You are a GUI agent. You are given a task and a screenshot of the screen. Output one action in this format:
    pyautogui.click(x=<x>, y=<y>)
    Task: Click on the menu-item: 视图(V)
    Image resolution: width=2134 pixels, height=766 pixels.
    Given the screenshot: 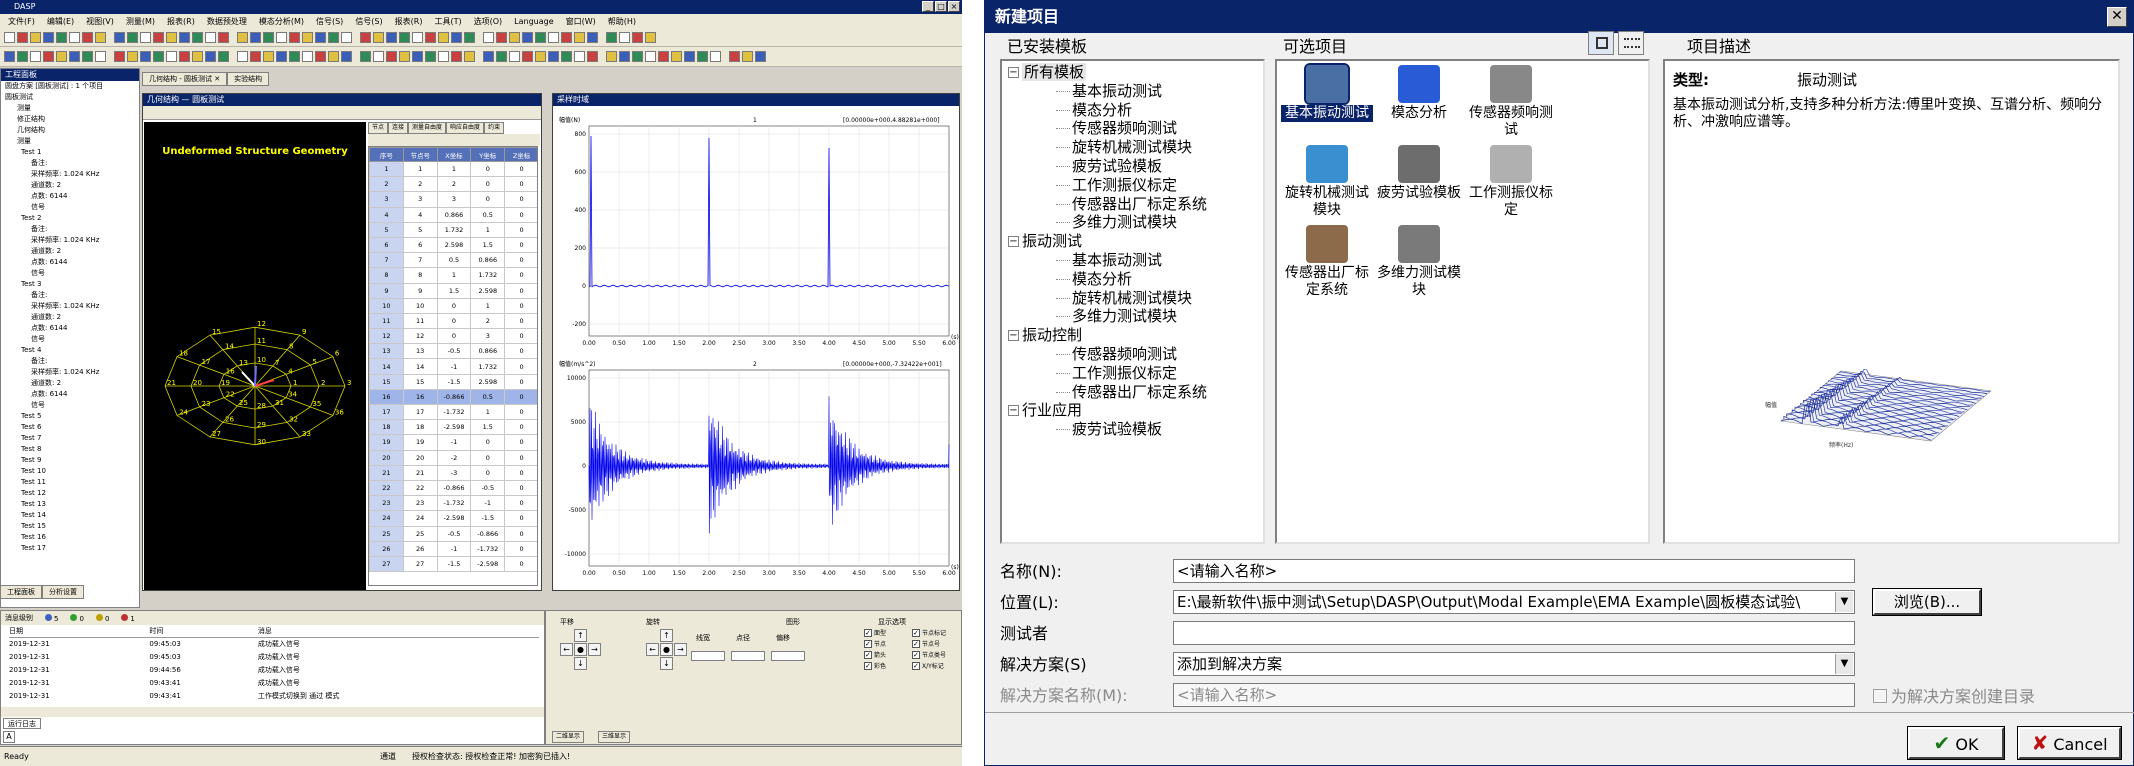 What is the action you would take?
    pyautogui.click(x=100, y=21)
    